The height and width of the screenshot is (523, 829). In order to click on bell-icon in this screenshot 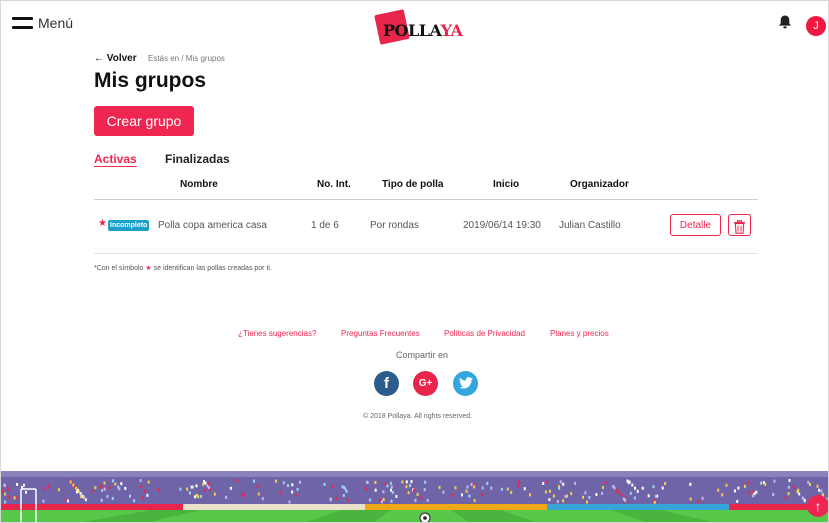, I will do `click(785, 22)`.